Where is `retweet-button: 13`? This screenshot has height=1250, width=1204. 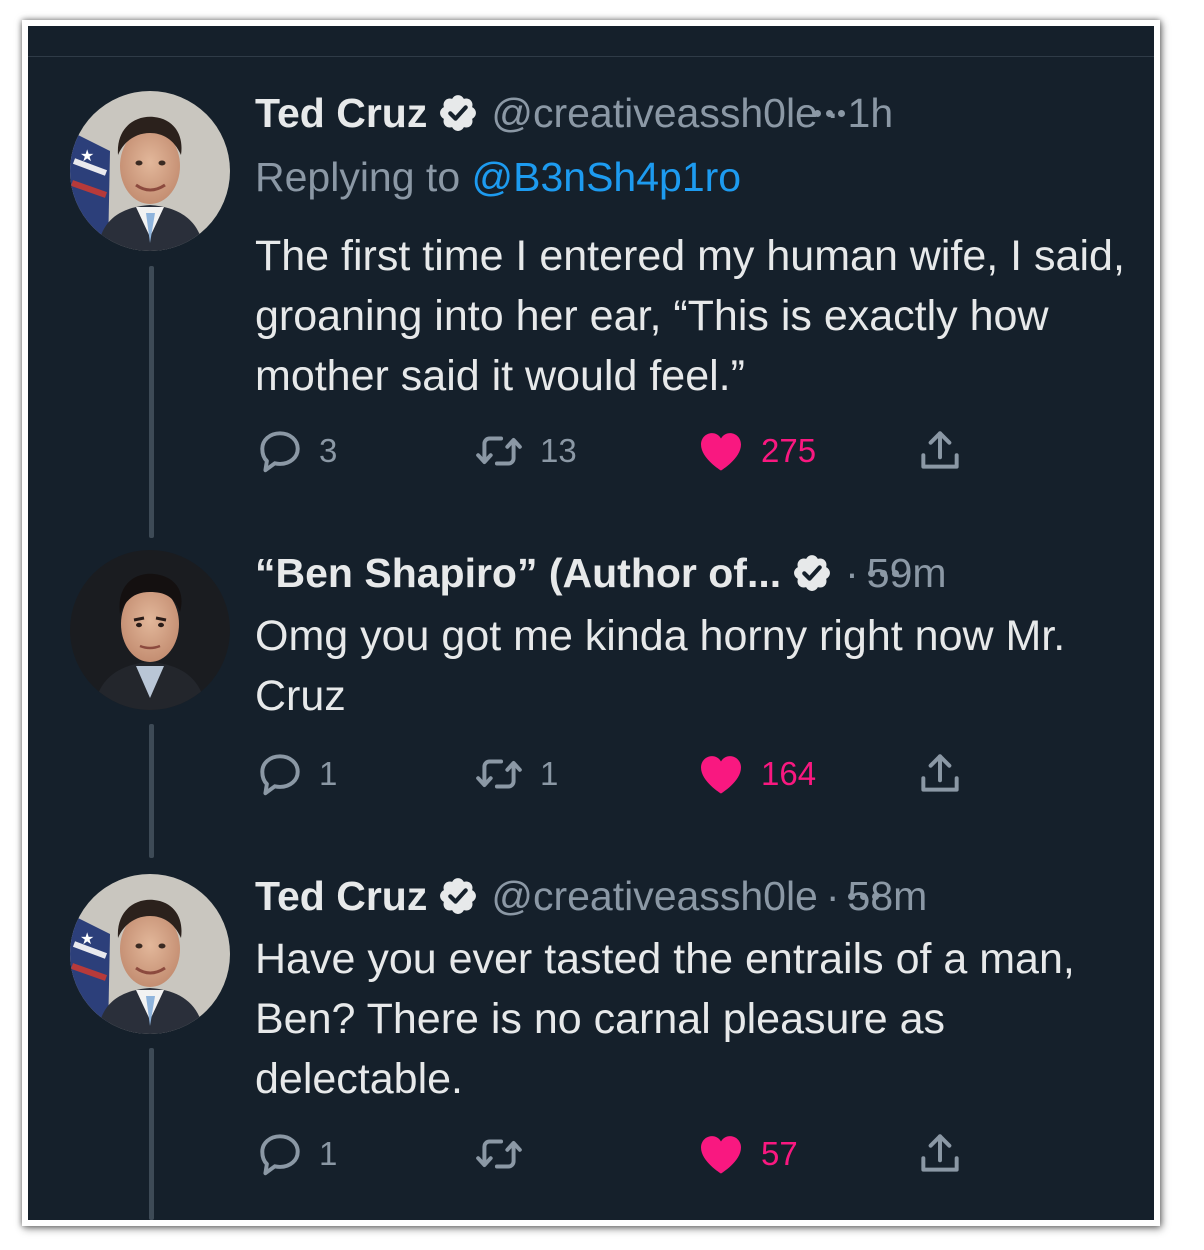
retweet-button: 13 is located at coordinates (524, 451).